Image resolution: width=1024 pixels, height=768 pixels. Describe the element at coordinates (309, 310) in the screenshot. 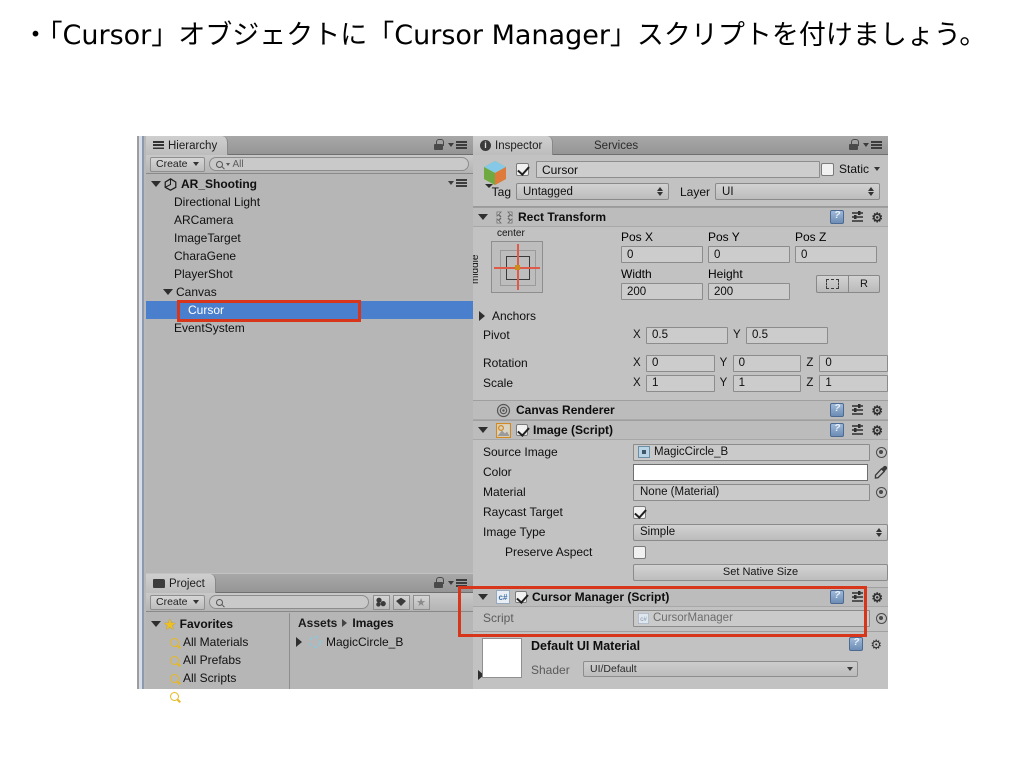

I see `hierarchy-item-cursor: Cursor` at that location.